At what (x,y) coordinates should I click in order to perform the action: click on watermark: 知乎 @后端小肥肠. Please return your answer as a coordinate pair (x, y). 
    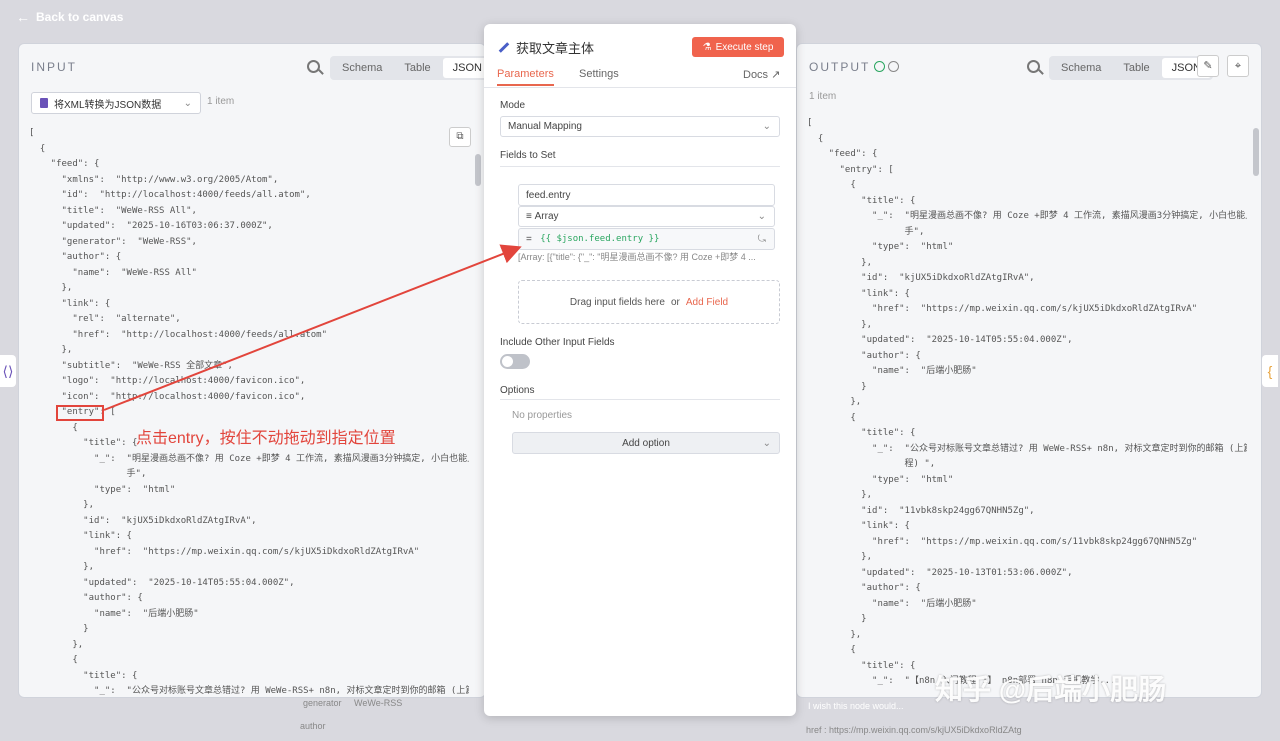
    Looking at the image, I should click on (1051, 689).